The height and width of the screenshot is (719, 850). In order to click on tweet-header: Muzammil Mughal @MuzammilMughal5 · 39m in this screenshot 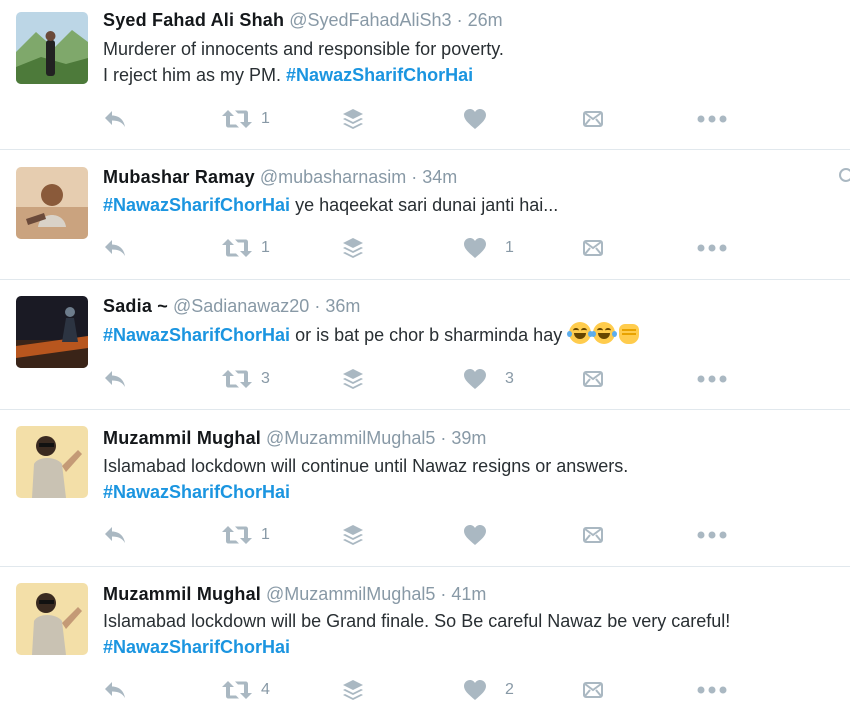, I will do `click(294, 438)`.